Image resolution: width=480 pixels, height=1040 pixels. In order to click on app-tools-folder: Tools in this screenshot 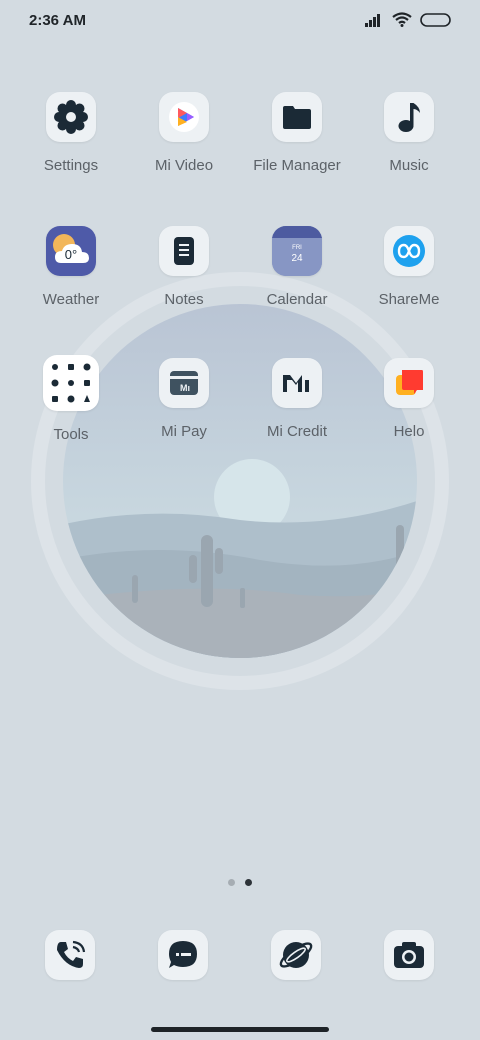, I will do `click(71, 399)`.